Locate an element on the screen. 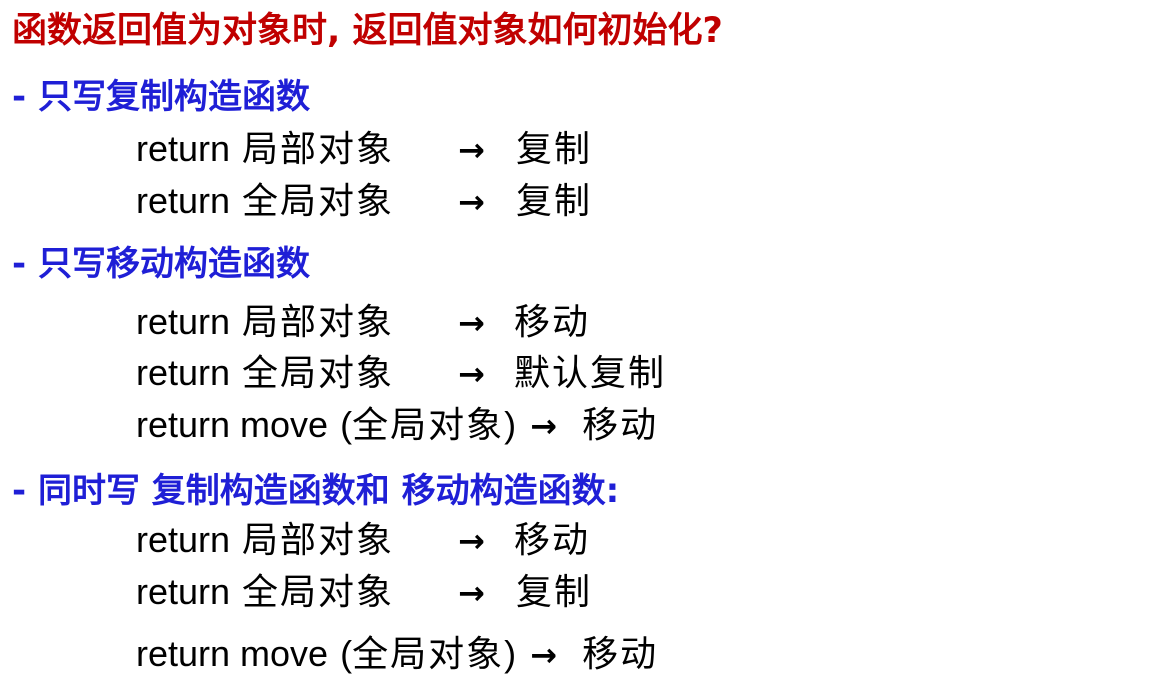  rule-line: return 全局对象 → 默认复制 is located at coordinates (401, 373).